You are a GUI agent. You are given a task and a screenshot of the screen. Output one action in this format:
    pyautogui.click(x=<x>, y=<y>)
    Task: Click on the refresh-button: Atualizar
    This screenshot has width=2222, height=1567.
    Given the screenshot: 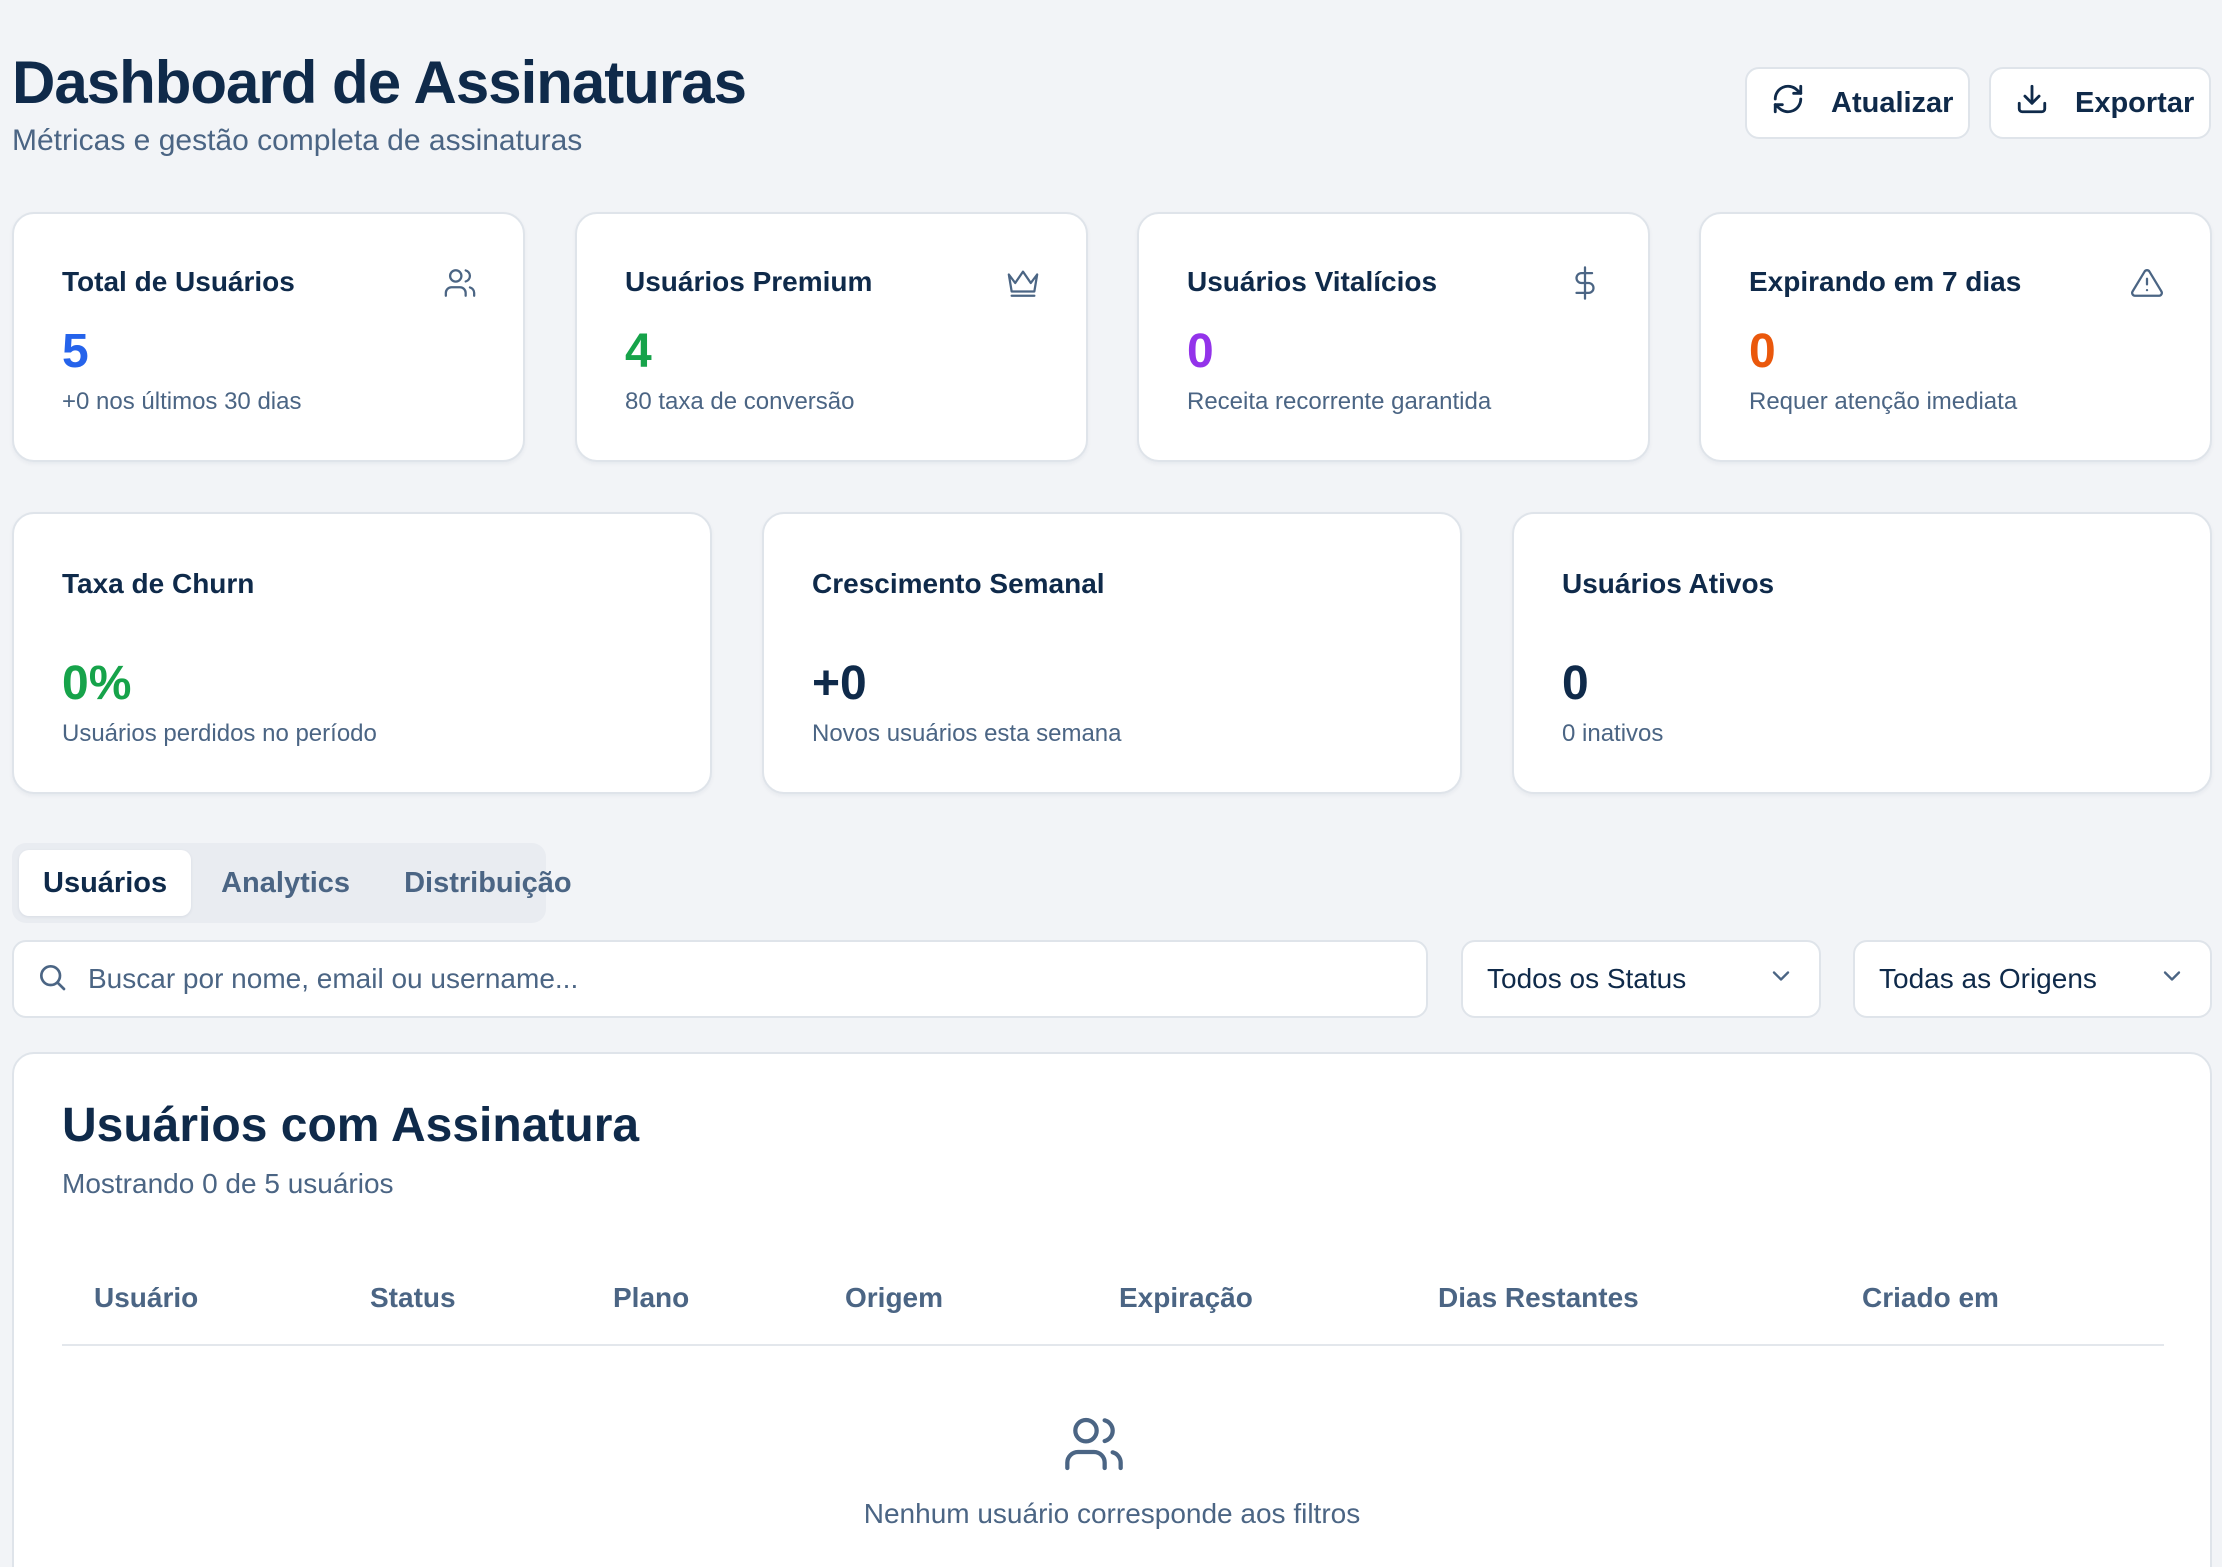 What is the action you would take?
    pyautogui.click(x=1857, y=103)
    